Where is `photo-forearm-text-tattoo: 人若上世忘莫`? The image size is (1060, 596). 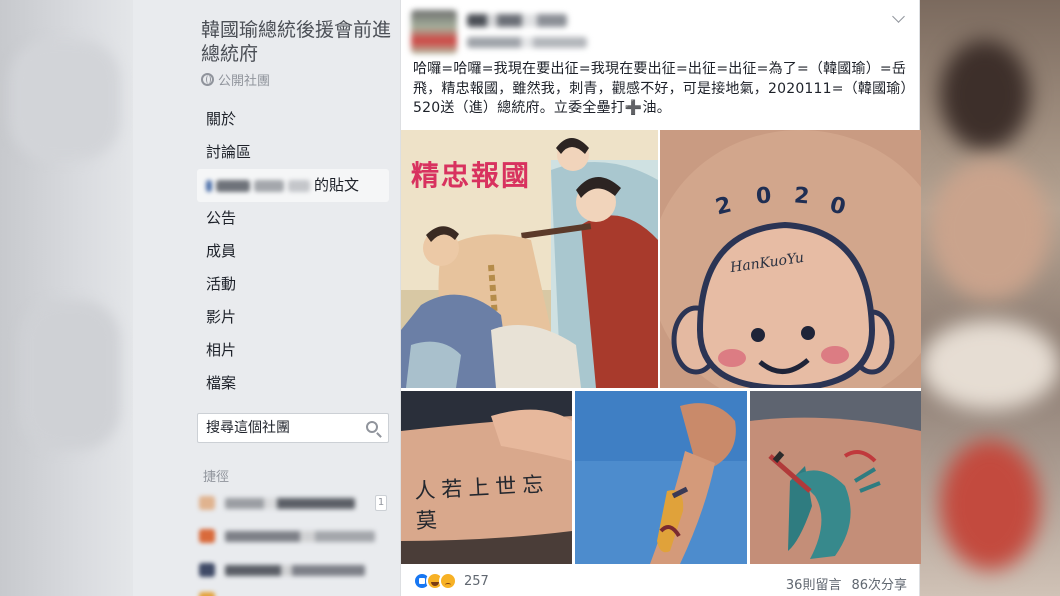 photo-forearm-text-tattoo: 人若上世忘莫 is located at coordinates (486, 477).